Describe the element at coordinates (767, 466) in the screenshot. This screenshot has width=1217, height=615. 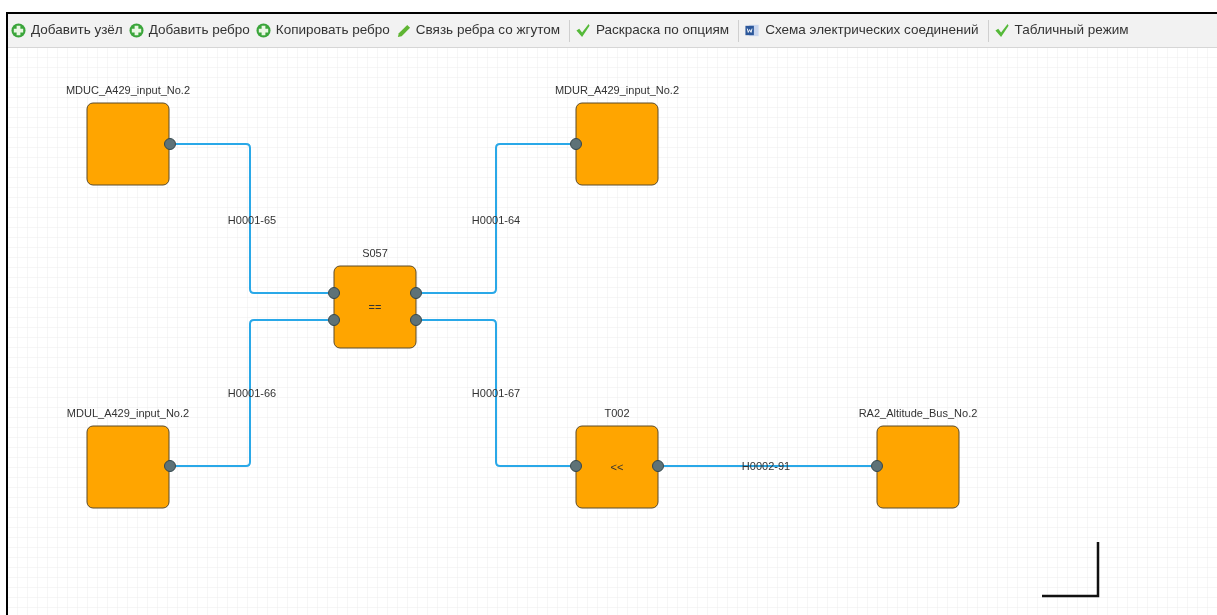
I see `connector` at that location.